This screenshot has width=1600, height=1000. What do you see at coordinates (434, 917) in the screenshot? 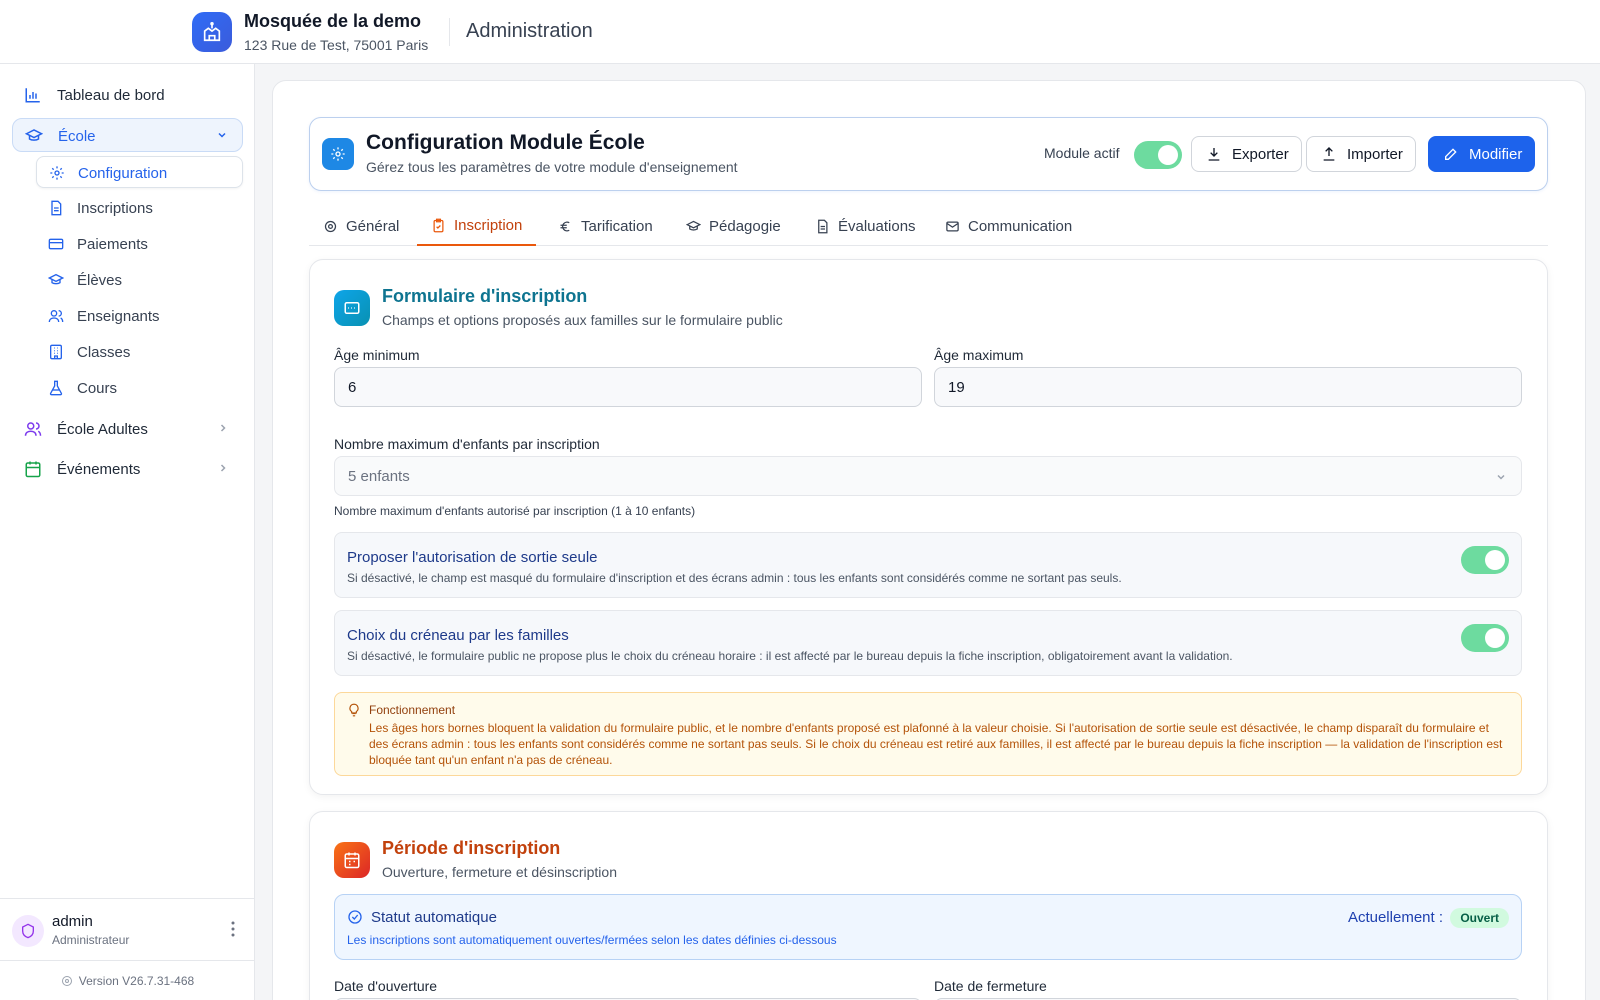
I see `status-title: Statut automatique` at bounding box center [434, 917].